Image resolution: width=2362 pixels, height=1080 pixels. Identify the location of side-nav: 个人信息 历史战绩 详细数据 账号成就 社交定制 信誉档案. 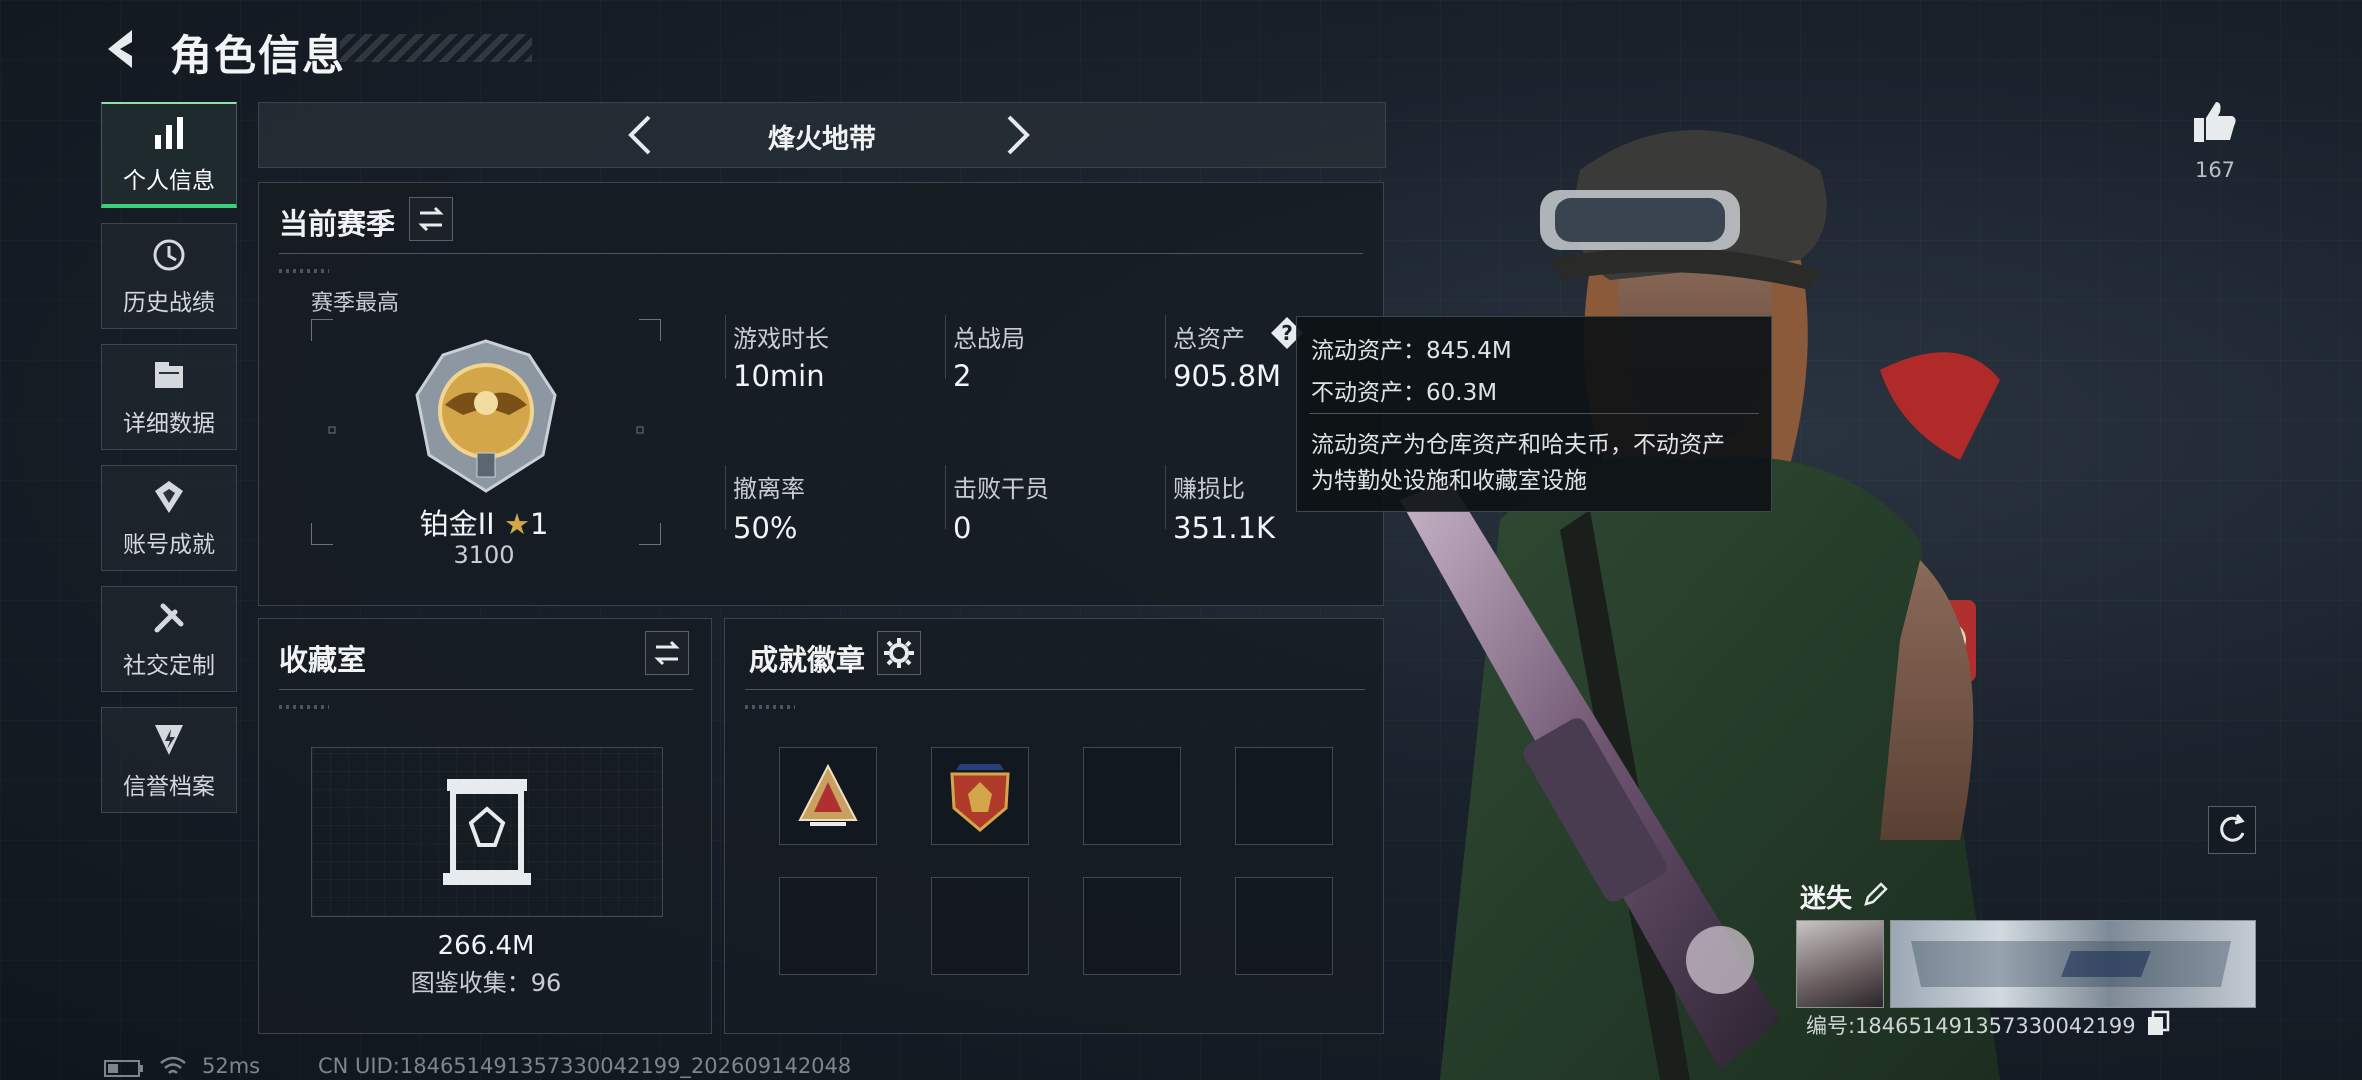
(170, 465).